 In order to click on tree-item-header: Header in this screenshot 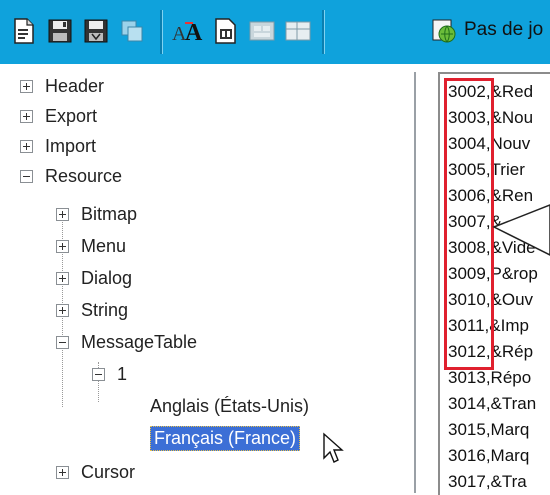, I will do `click(62, 86)`.